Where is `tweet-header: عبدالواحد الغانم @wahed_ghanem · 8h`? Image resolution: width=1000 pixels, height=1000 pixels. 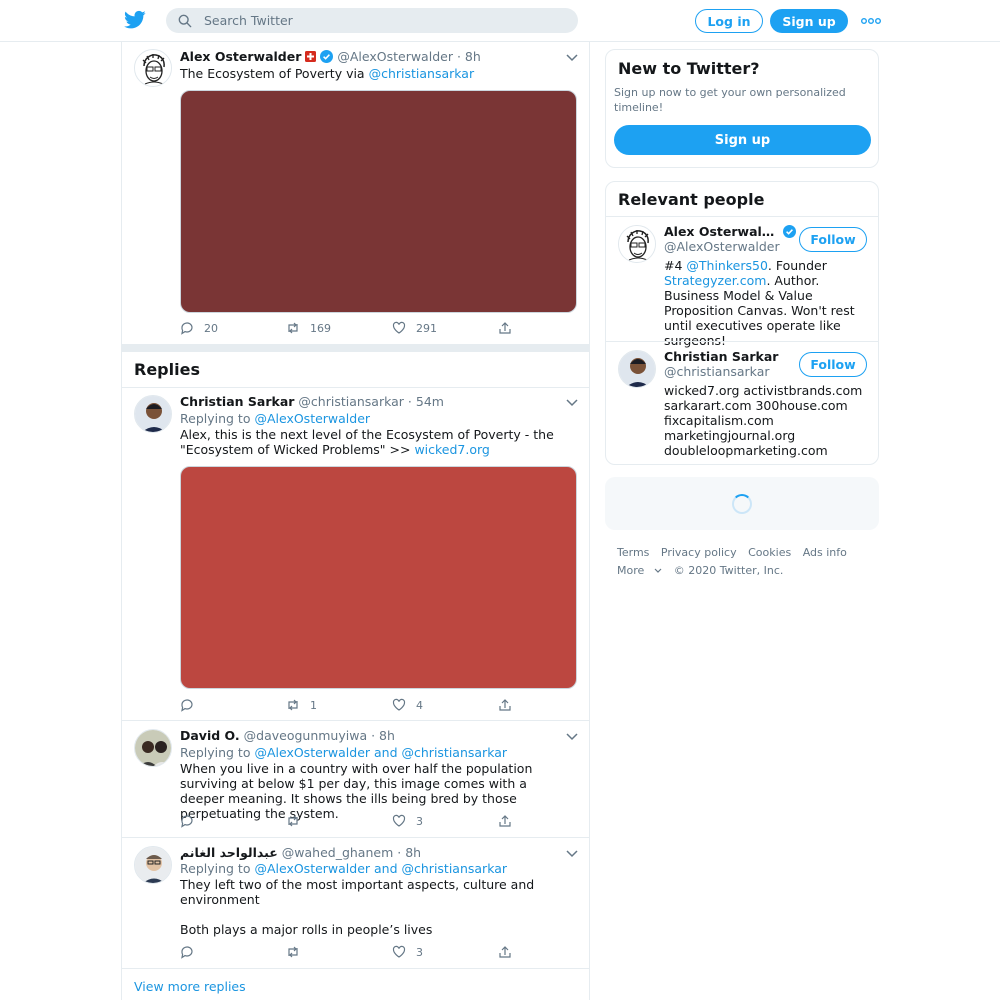 tweet-header: عبدالواحد الغانم @wahed_ghanem · 8h is located at coordinates (300, 852).